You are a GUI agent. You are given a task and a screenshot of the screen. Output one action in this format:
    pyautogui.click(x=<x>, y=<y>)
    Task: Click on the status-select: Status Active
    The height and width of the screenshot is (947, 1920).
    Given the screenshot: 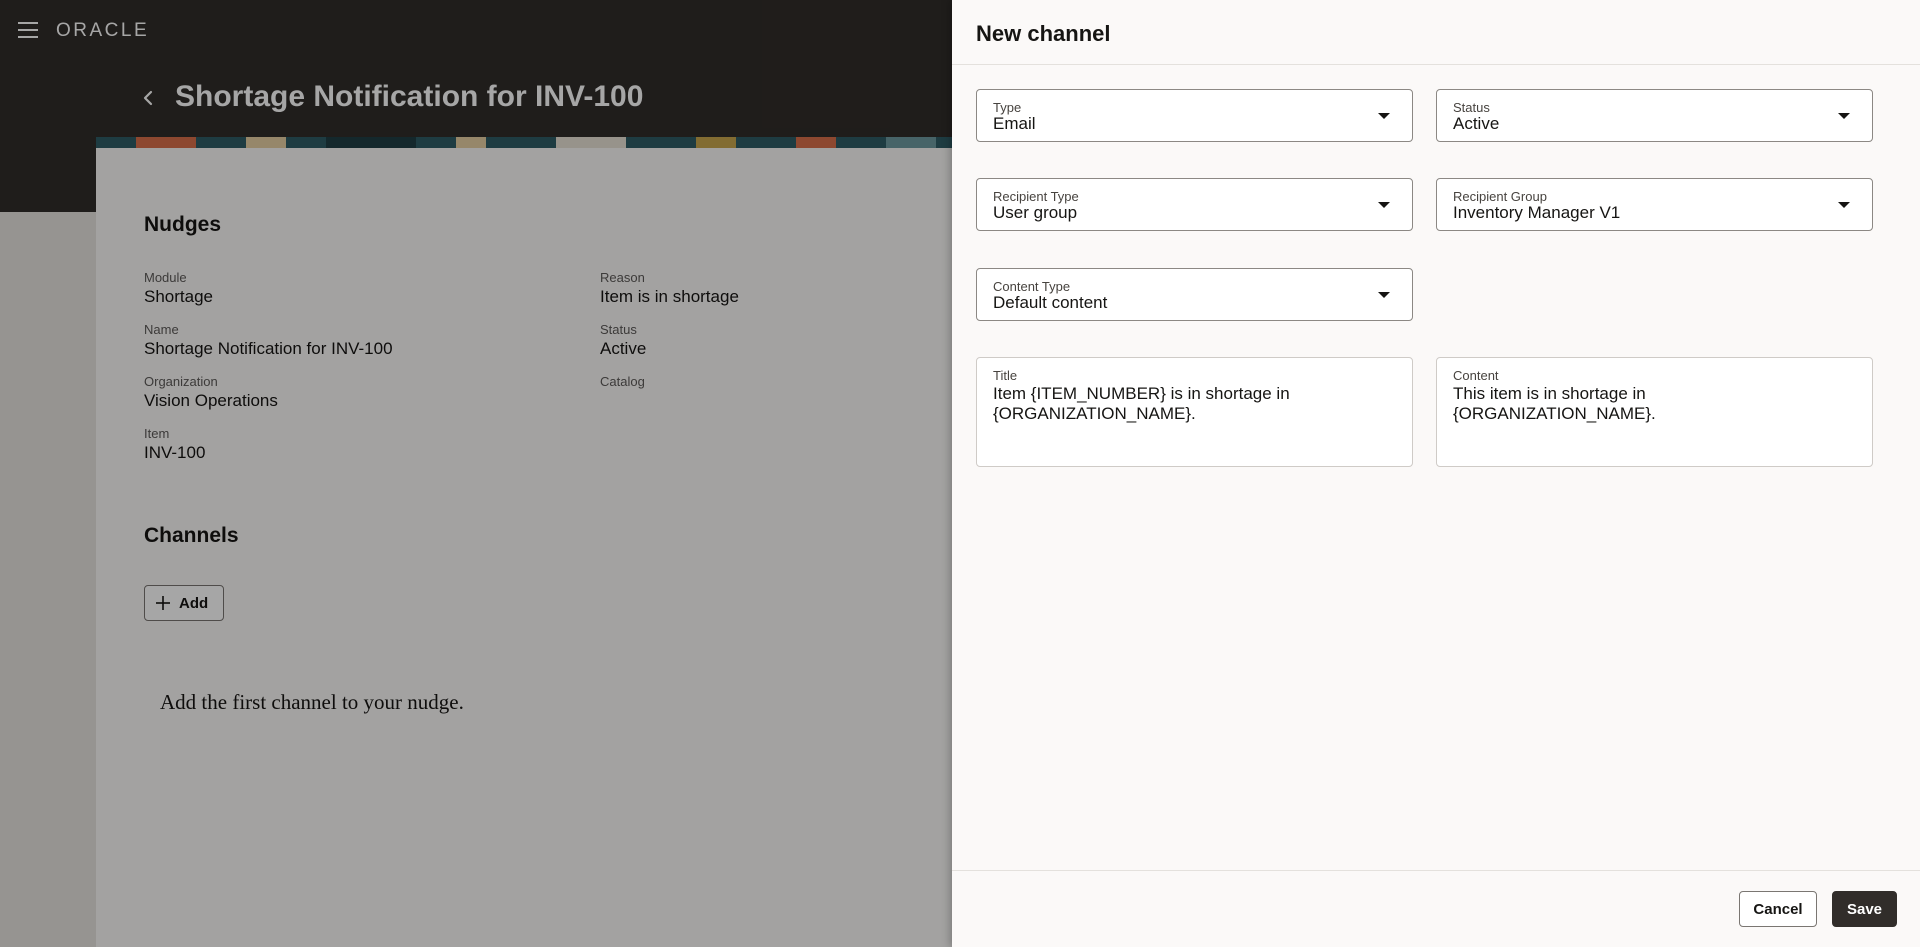 What is the action you would take?
    pyautogui.click(x=1654, y=115)
    